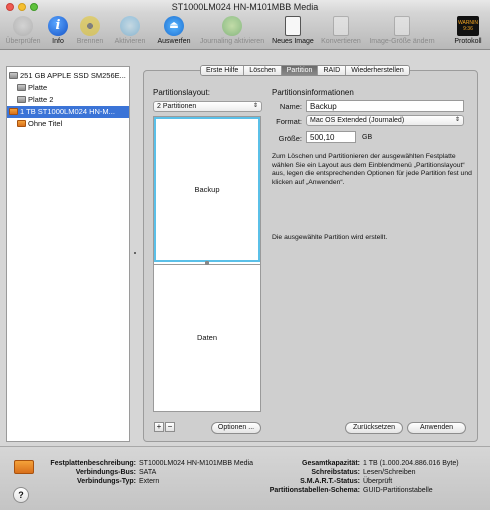 The height and width of the screenshot is (510, 490). I want to click on partition-layout-map: Backup Daten, so click(207, 264).